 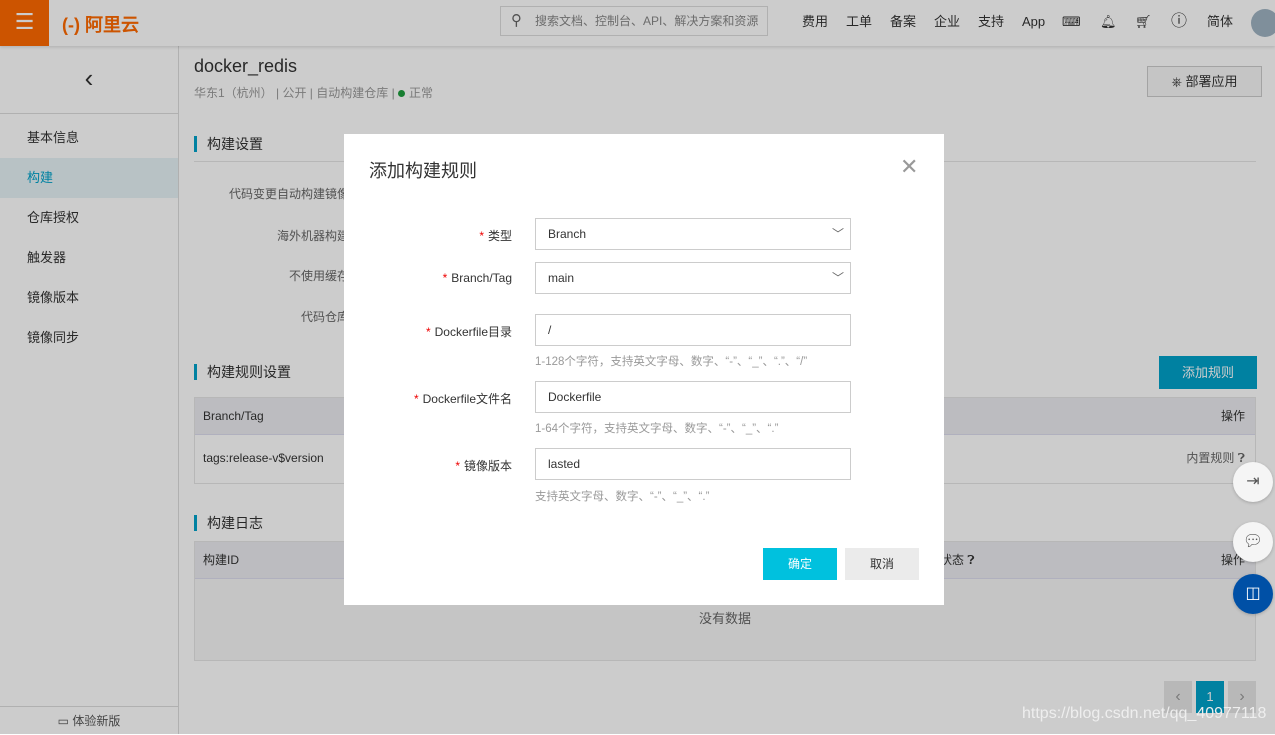 I want to click on dockerfile-dir-input: /, so click(x=693, y=330).